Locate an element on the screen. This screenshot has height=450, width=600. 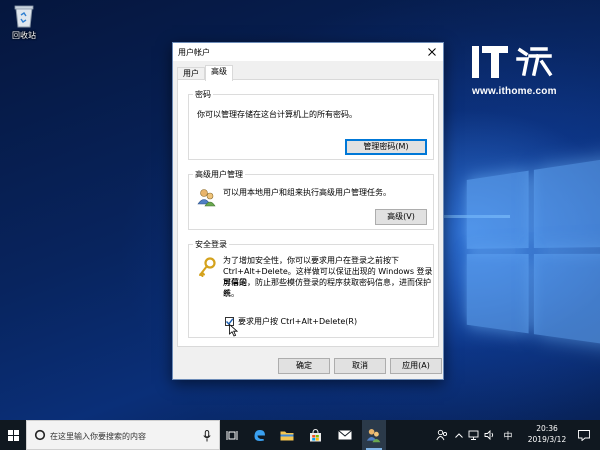
password-group-description: 你可以管理存储在这台计算机上的所有密码。 is located at coordinates (277, 114).